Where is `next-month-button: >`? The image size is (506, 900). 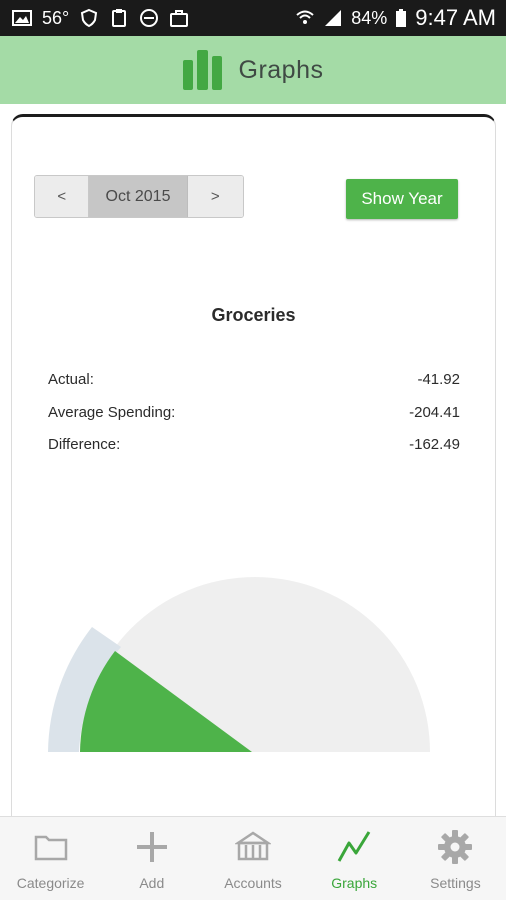
next-month-button: > is located at coordinates (215, 196).